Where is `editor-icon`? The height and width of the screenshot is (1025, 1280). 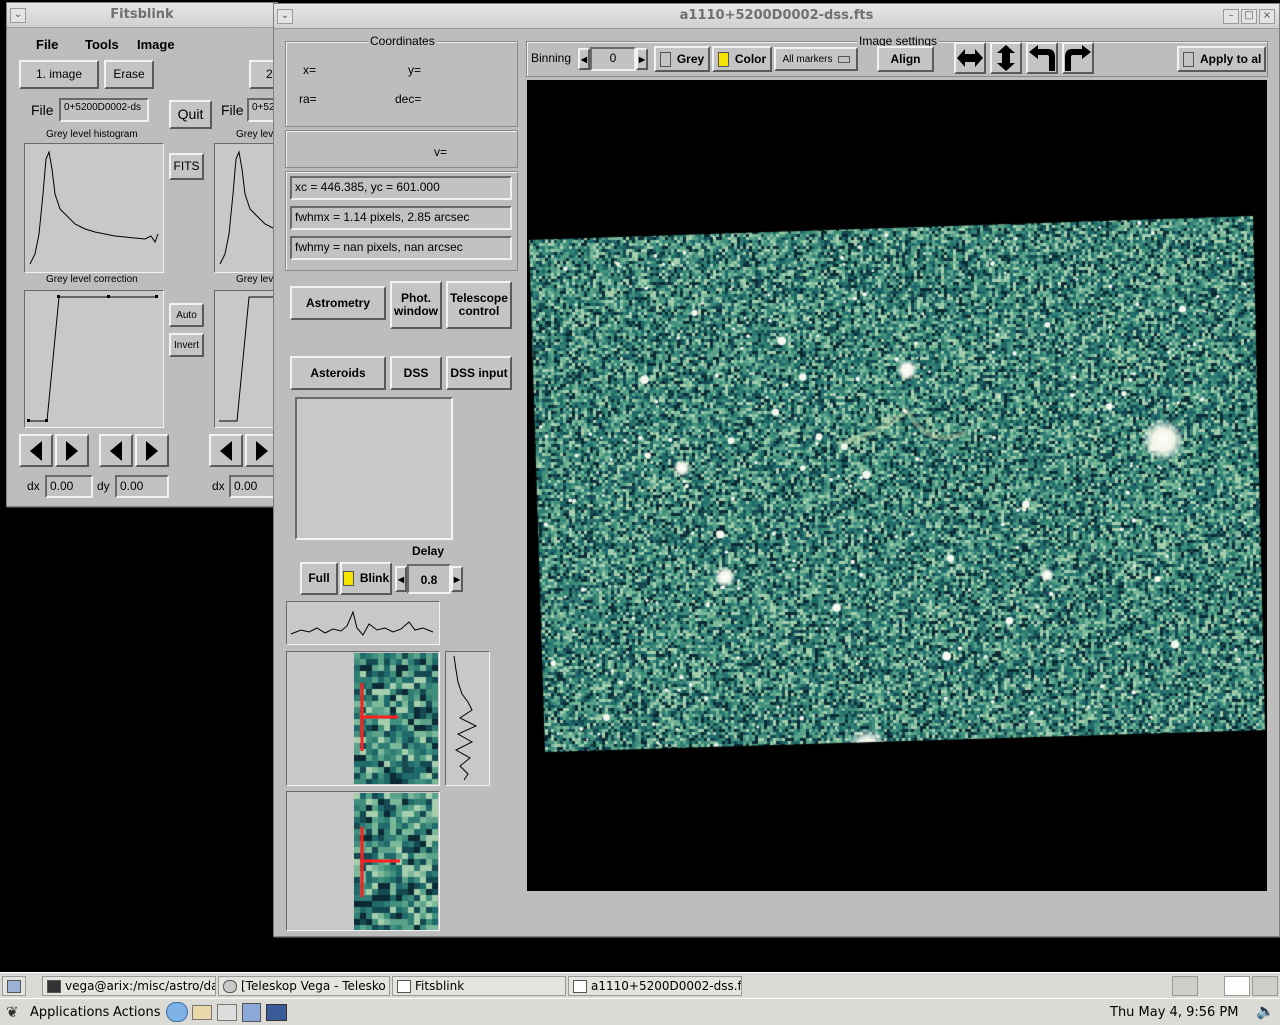 editor-icon is located at coordinates (227, 1012).